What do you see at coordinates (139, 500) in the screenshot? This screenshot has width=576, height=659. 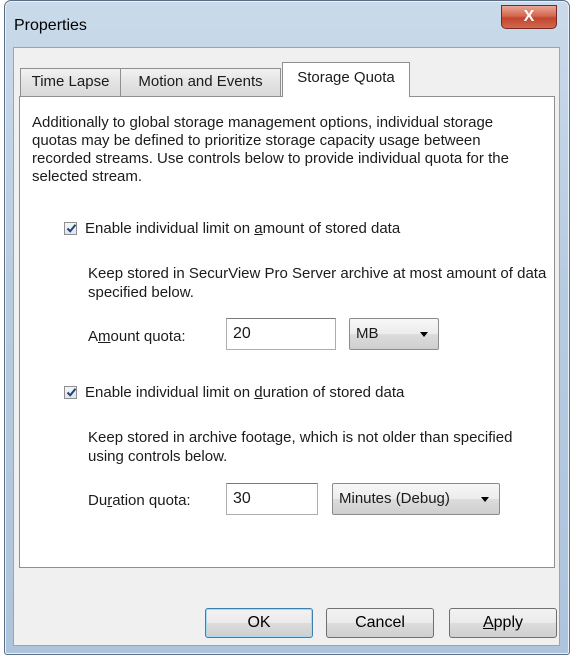 I see `duration-quota-label: Duration quota:` at bounding box center [139, 500].